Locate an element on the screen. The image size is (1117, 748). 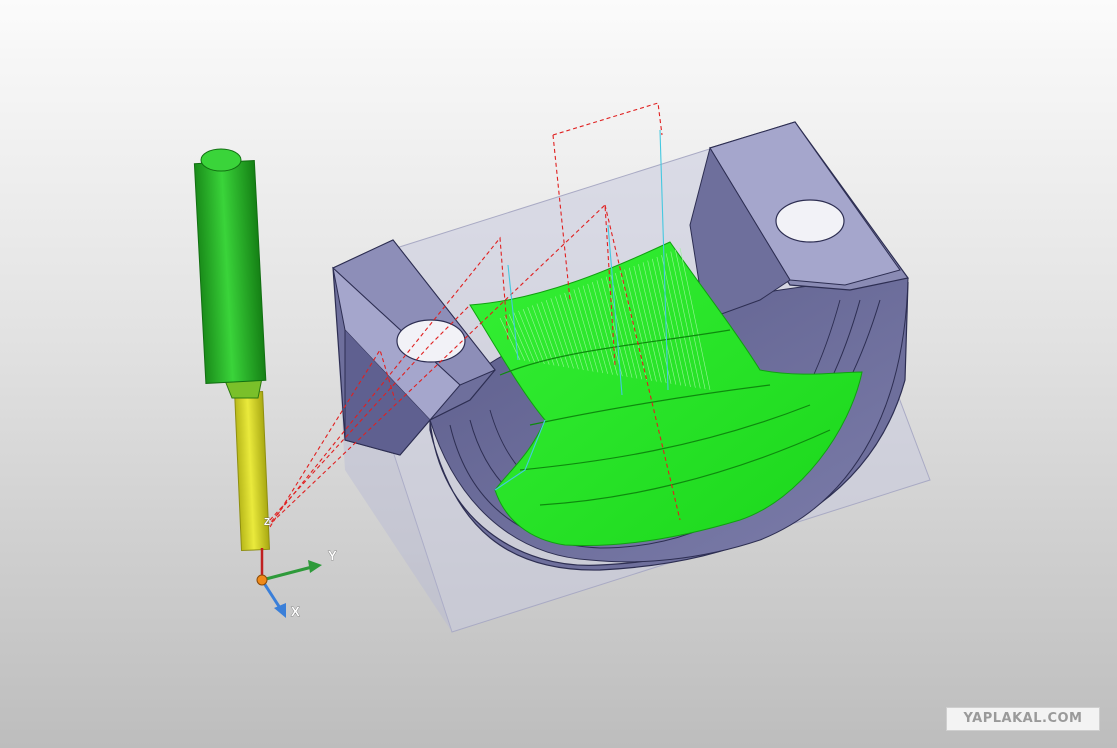
axis-y-label: Y is located at coordinates (332, 555).